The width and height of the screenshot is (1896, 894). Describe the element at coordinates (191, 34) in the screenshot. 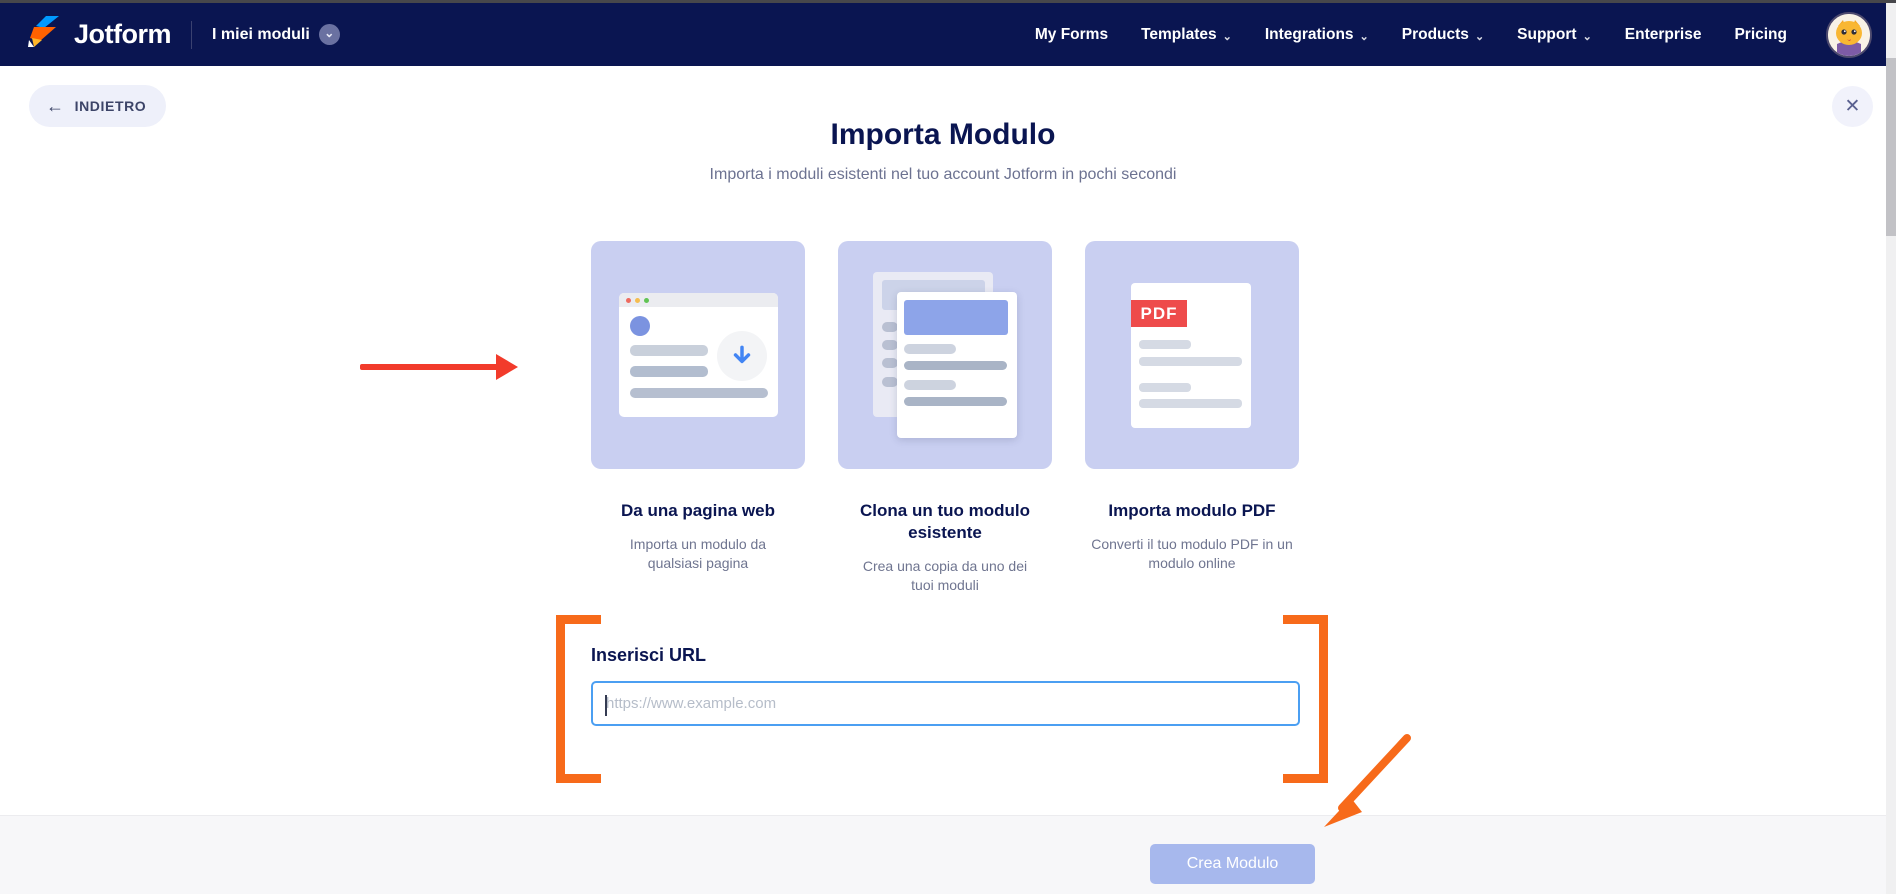

I see `nav-divider` at that location.